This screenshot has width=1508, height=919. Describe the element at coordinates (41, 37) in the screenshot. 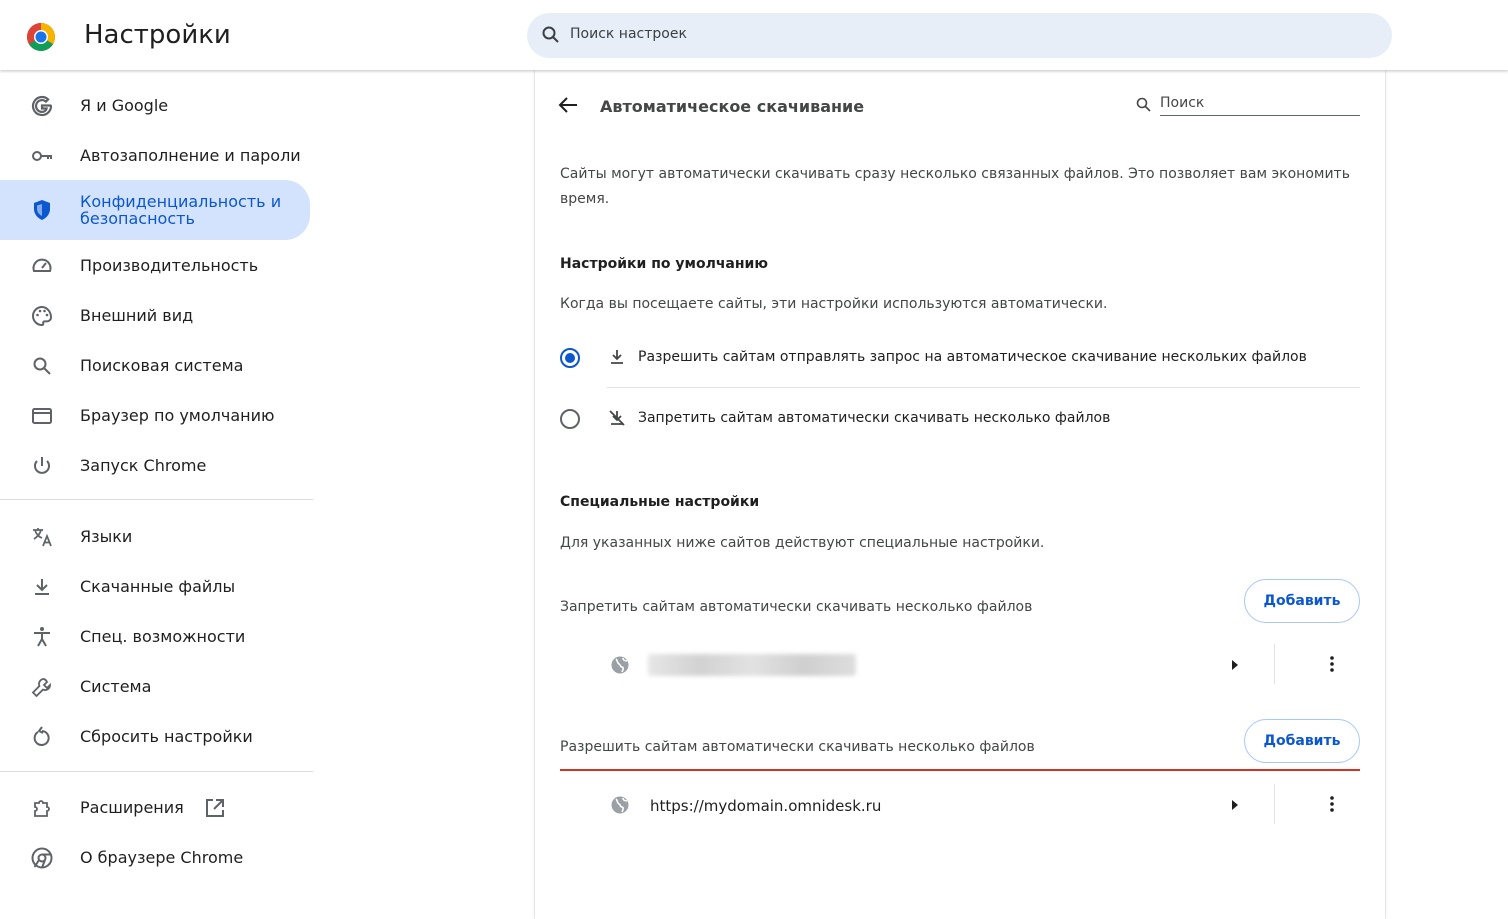

I see `chrome-logo-icon` at that location.